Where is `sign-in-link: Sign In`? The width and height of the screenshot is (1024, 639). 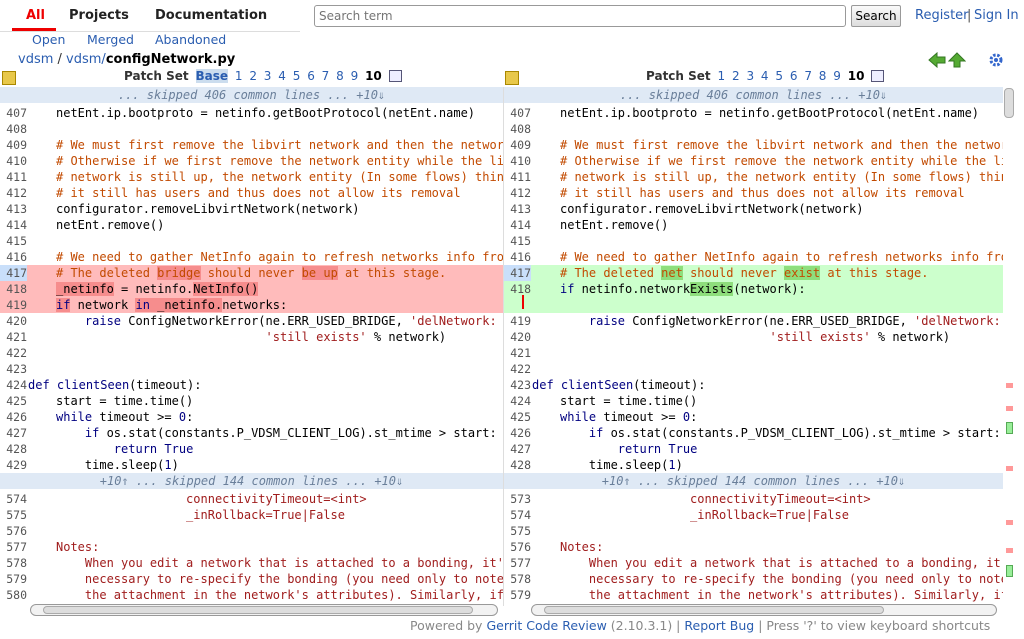
sign-in-link: Sign In is located at coordinates (996, 15).